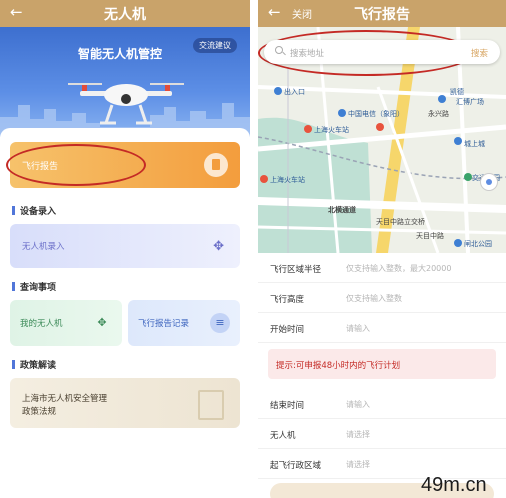 This screenshot has width=506, height=498. Describe the element at coordinates (65, 399) in the screenshot. I see `policy-title-line1: 上海市无人机安全管理` at that location.